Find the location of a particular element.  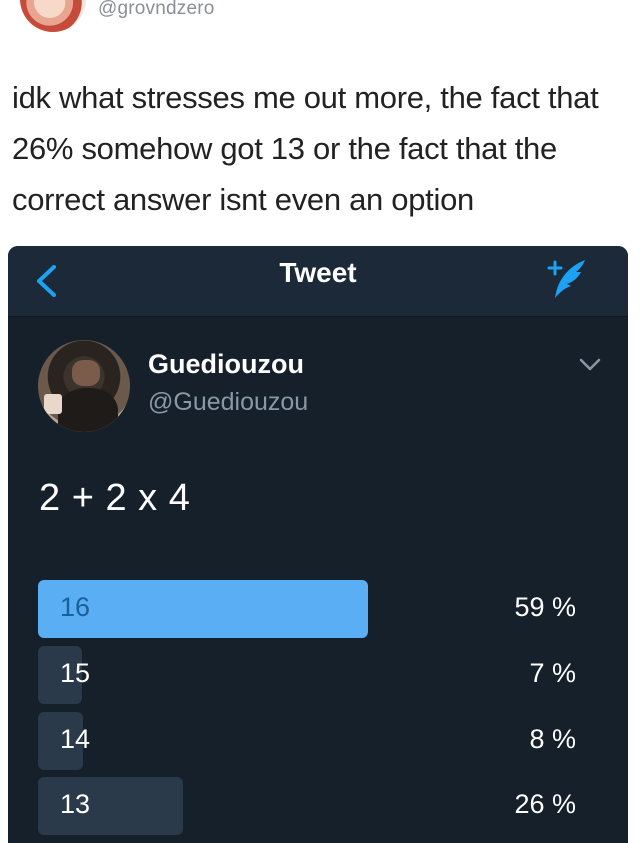

poll-option-percent: 7 % is located at coordinates (552, 673).